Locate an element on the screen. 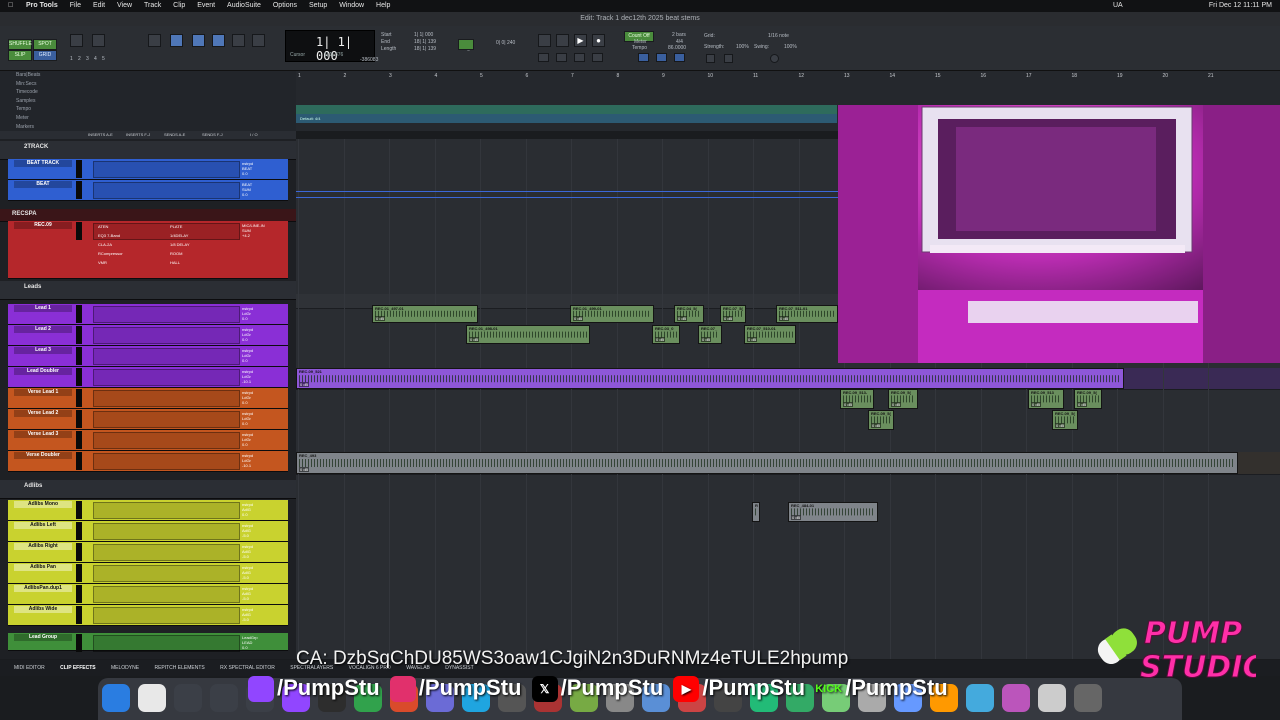 The image size is (1280, 720). swing-value: 100% is located at coordinates (790, 47).